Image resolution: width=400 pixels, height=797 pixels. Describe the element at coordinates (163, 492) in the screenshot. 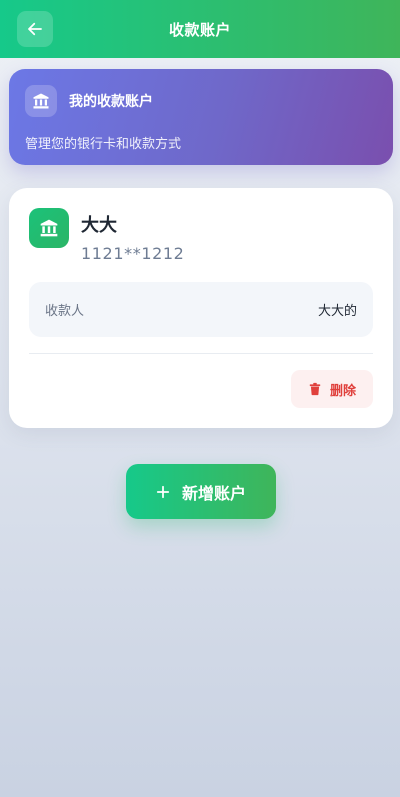

I see `plus-icon` at that location.